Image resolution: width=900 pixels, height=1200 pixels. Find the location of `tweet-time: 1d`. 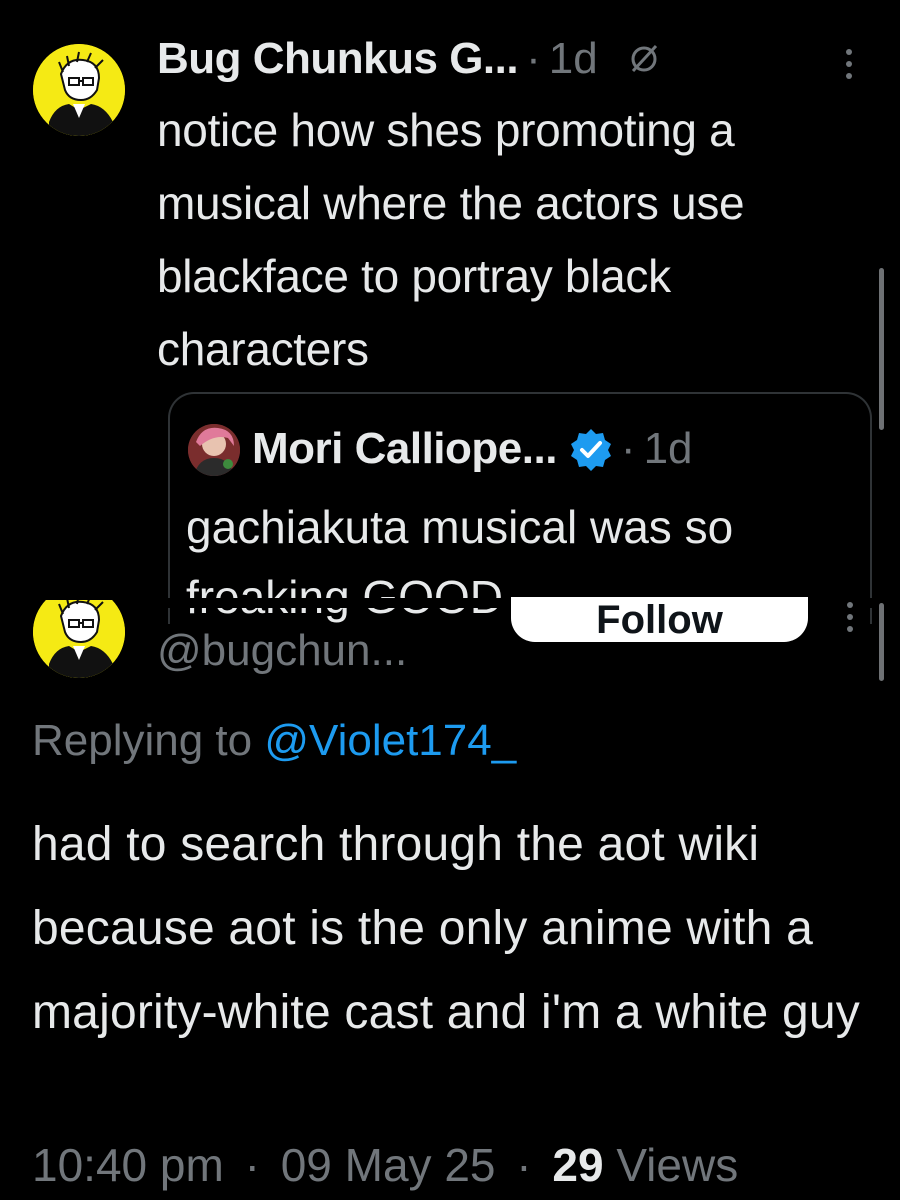

tweet-time: 1d is located at coordinates (573, 59).